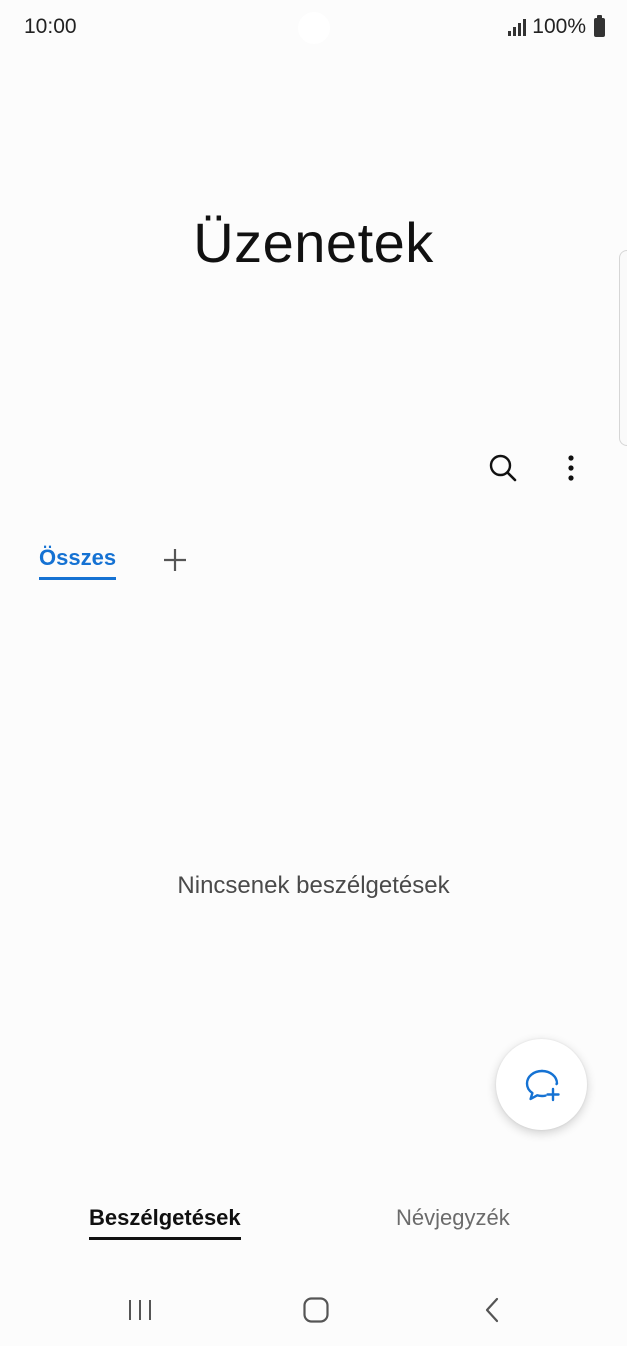 This screenshot has height=1346, width=627. Describe the element at coordinates (599, 25) in the screenshot. I see `battery-icon` at that location.